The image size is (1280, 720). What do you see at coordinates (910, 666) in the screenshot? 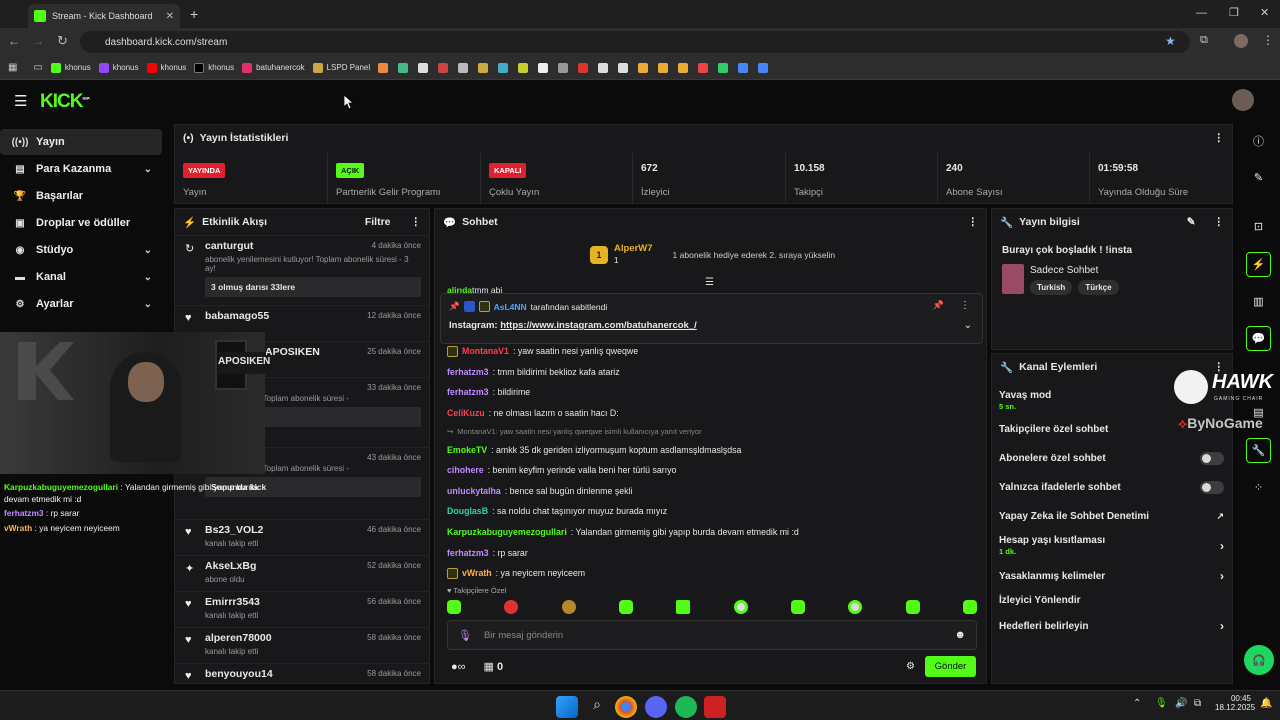
I see `chat-settings-icon: ⚙` at bounding box center [910, 666].